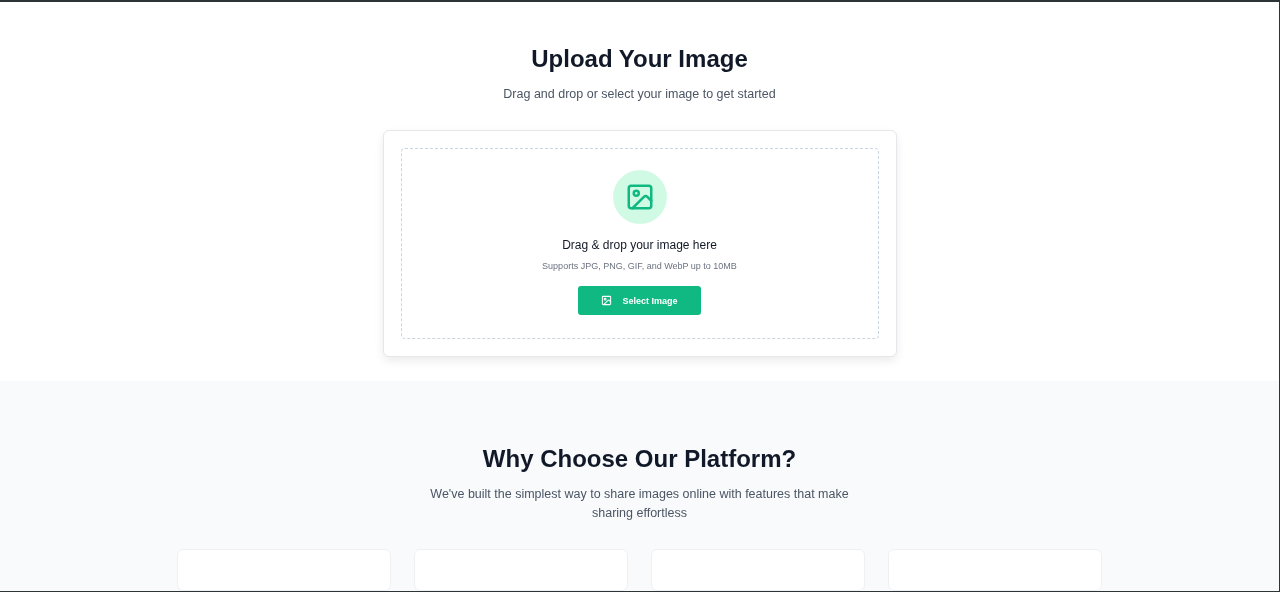 The width and height of the screenshot is (1280, 592). Describe the element at coordinates (639, 266) in the screenshot. I see `format-hint: Supports JPG, PNG, GIF, and WebP up to 10MB` at that location.